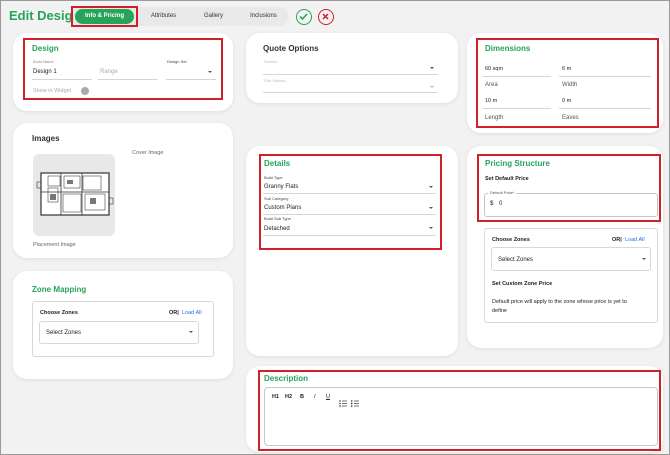  I want to click on close-icon, so click(325, 16).